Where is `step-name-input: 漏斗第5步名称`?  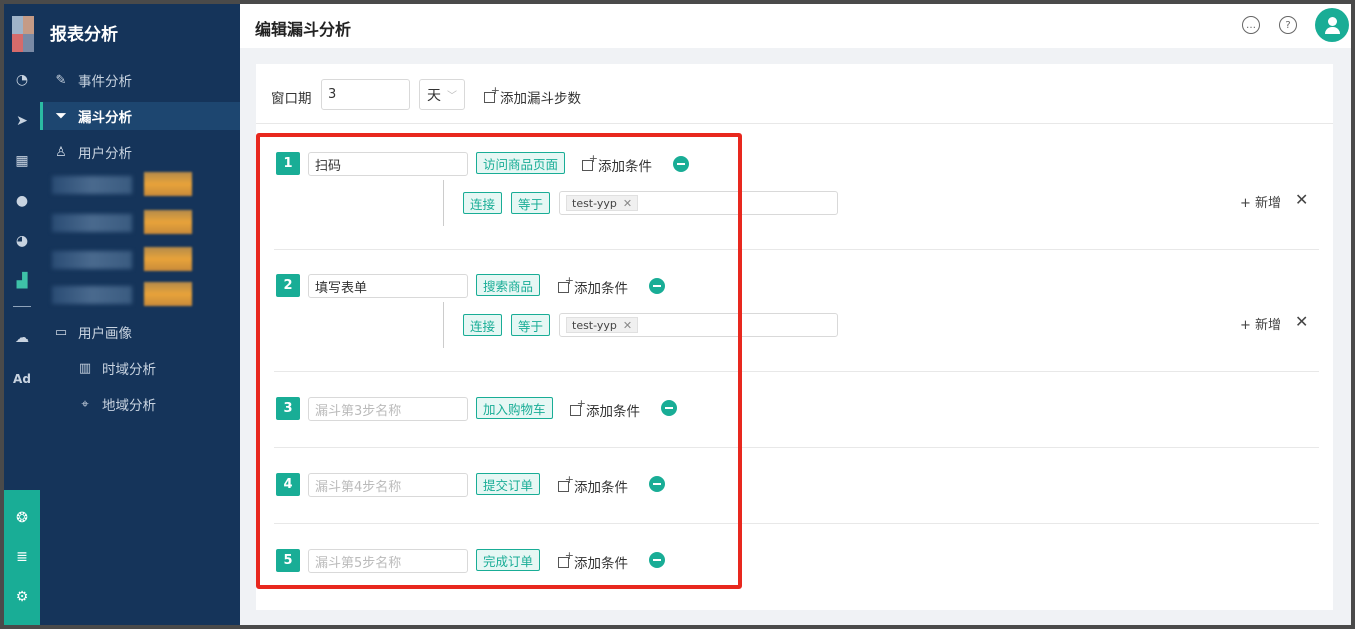
step-name-input: 漏斗第5步名称 is located at coordinates (388, 561).